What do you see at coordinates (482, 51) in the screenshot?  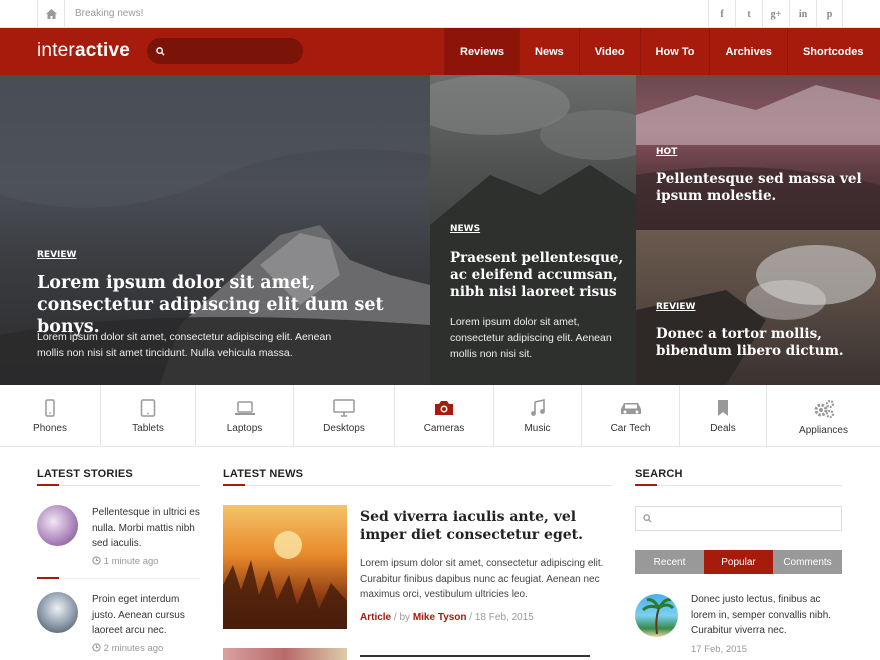 I see `nav-reviews: Reviews` at bounding box center [482, 51].